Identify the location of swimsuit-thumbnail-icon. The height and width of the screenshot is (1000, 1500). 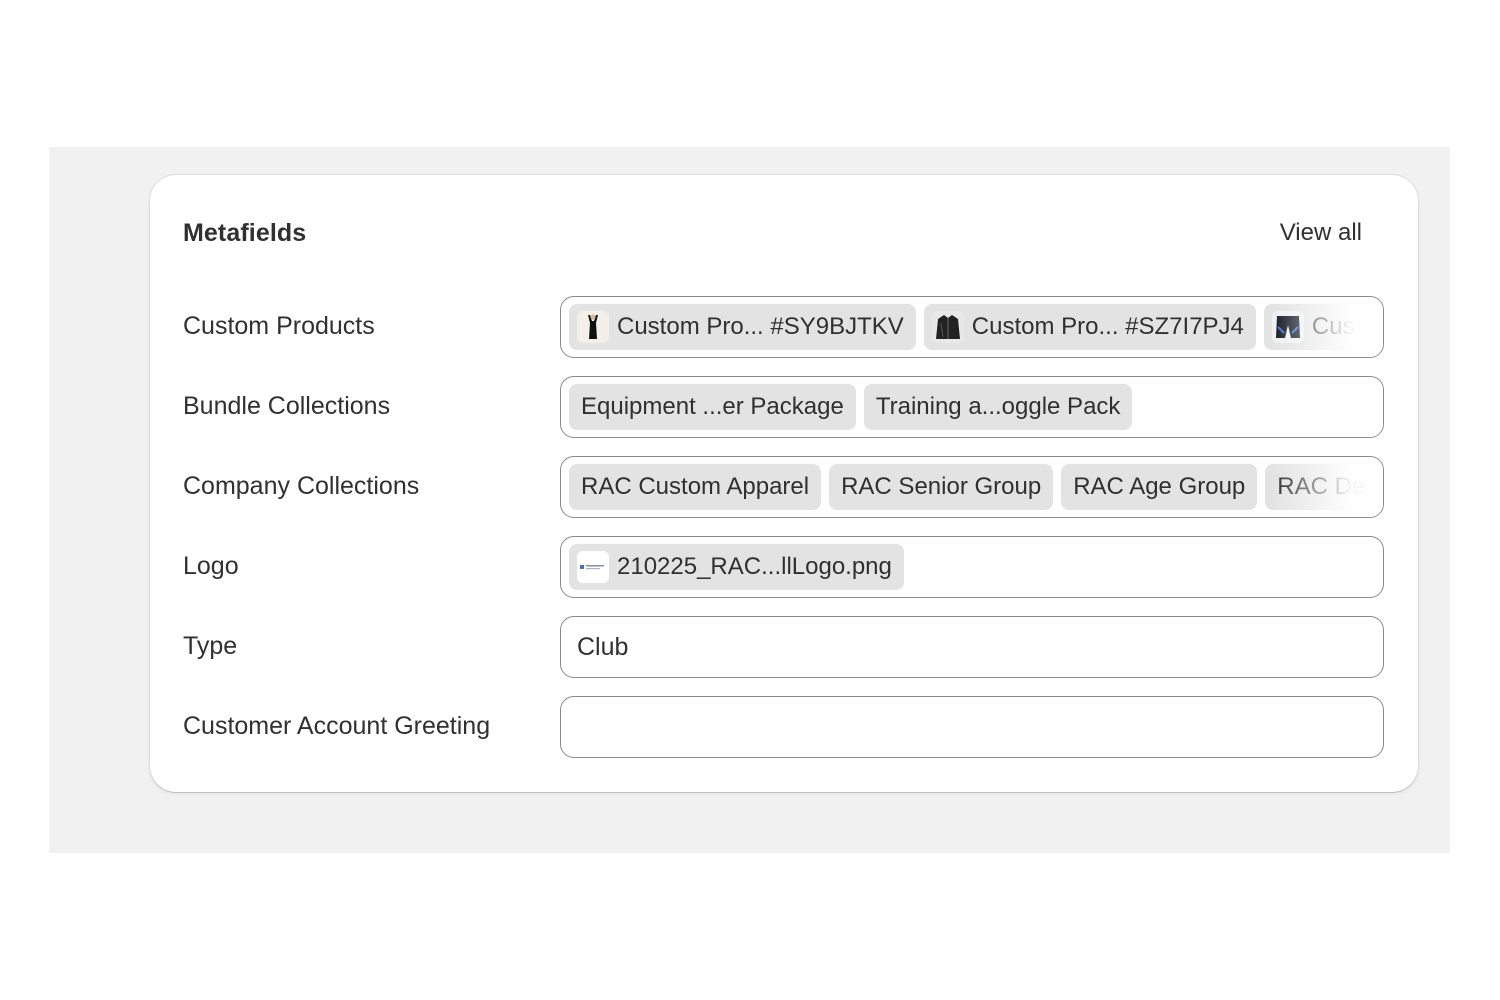
(593, 327).